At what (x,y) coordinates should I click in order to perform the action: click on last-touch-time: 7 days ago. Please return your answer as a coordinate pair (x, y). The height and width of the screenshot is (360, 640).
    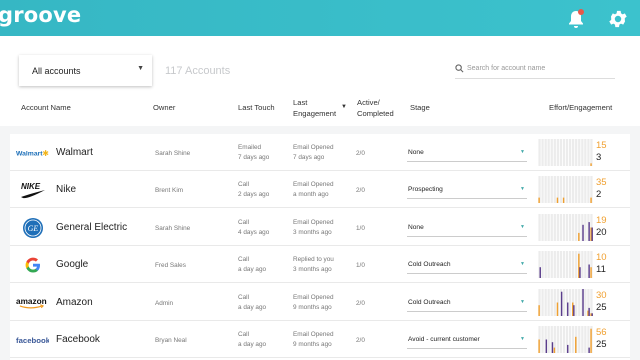
    Looking at the image, I should click on (254, 157).